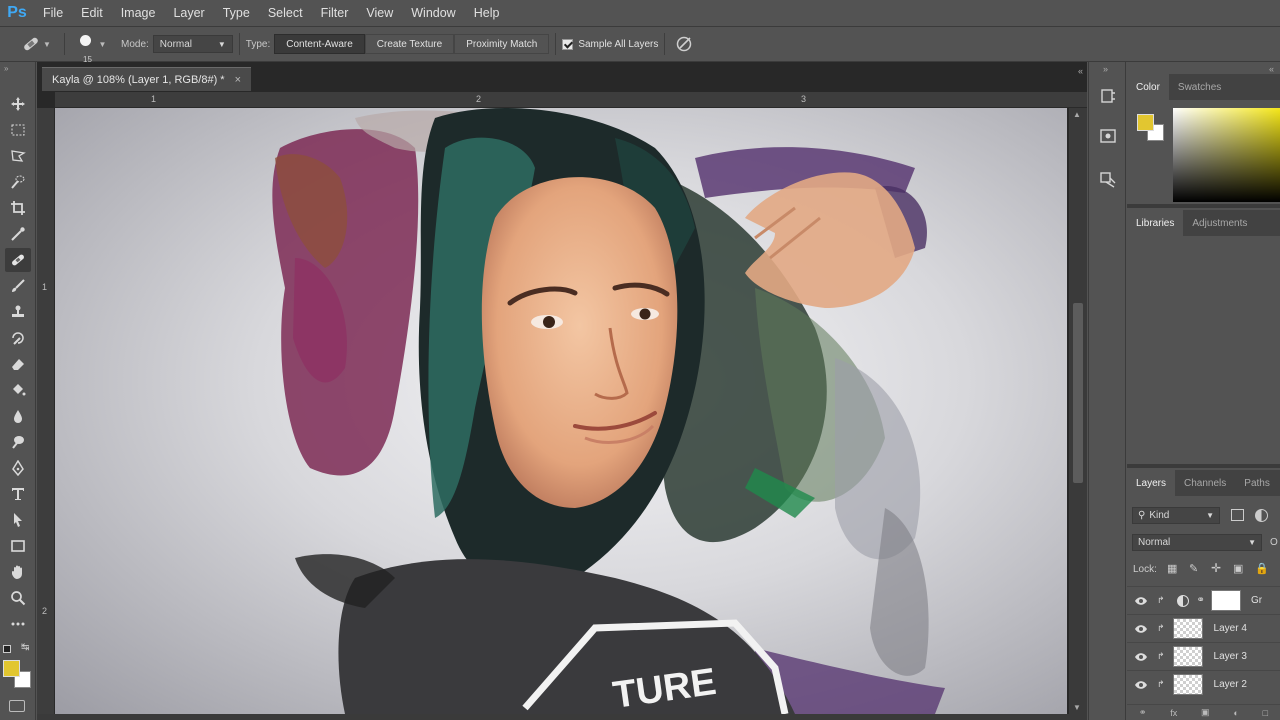 The width and height of the screenshot is (1280, 720). What do you see at coordinates (18, 156) in the screenshot?
I see `lasso-tool` at bounding box center [18, 156].